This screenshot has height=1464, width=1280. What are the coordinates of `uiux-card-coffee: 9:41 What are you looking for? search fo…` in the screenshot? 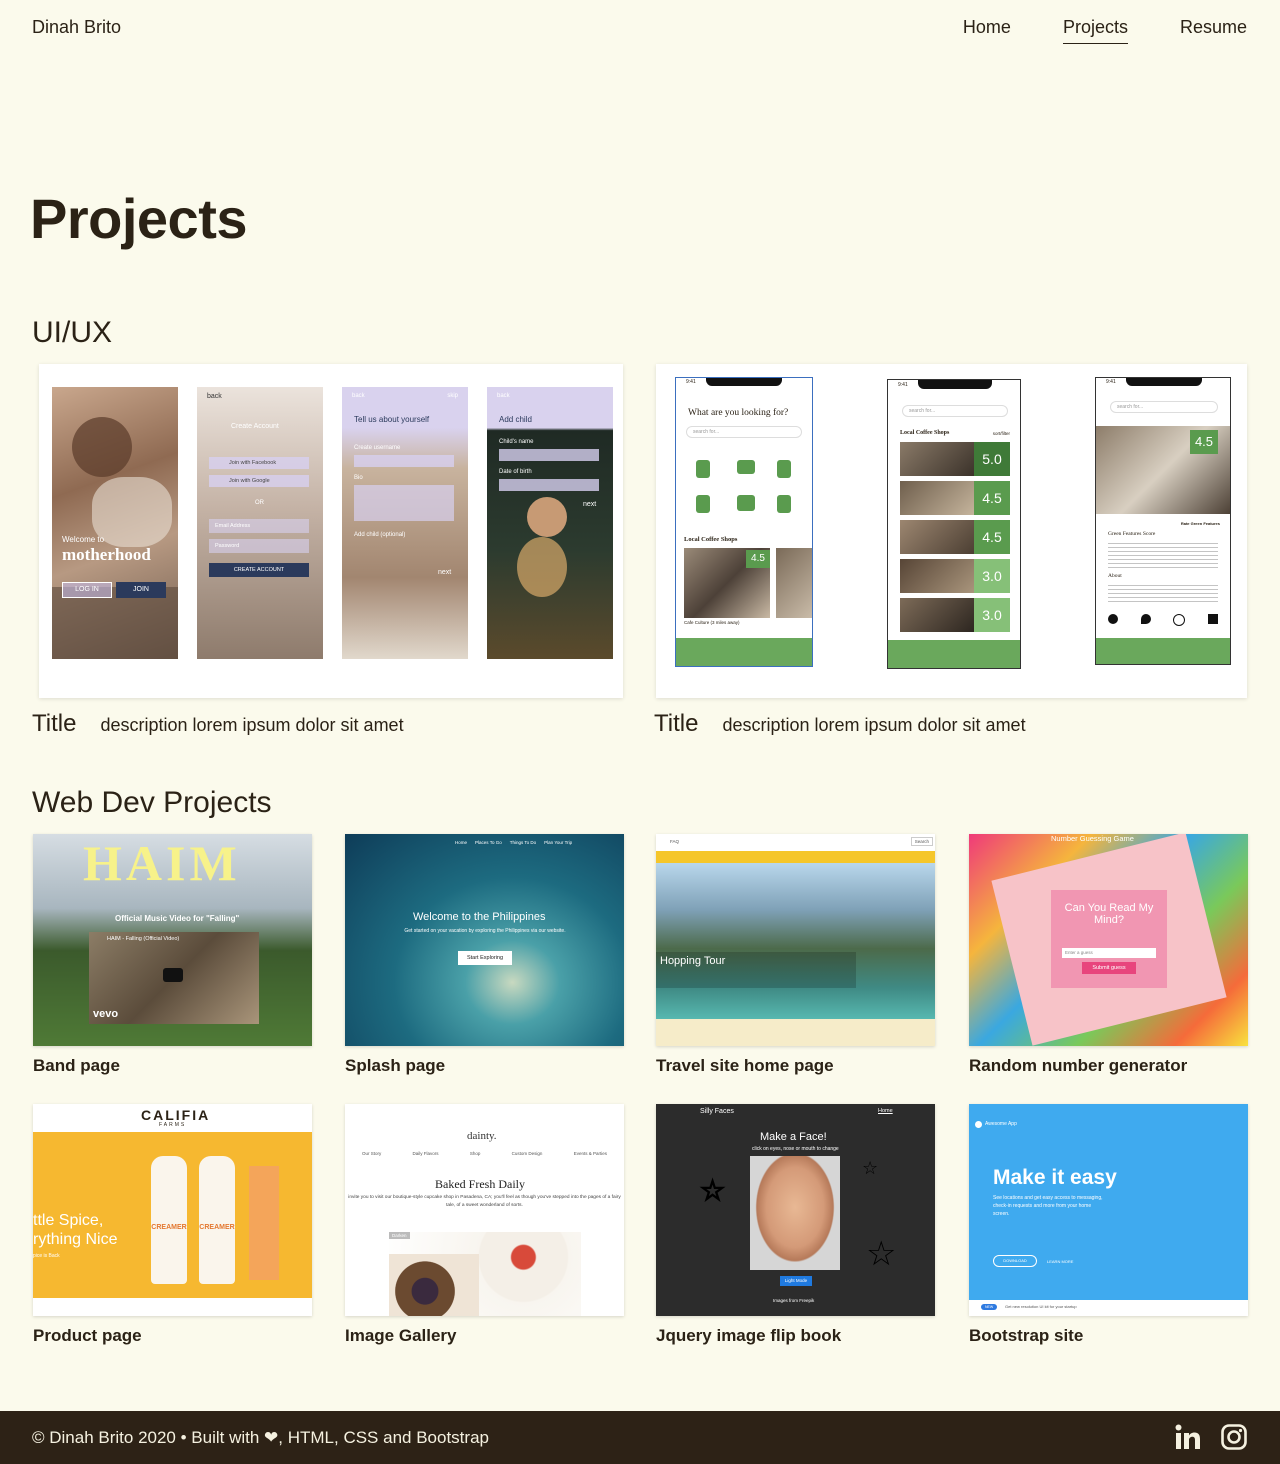 It's located at (951, 531).